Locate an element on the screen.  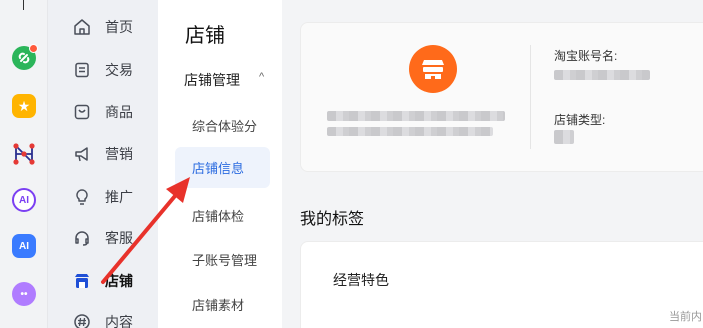
nav-item-label: 店铺 is located at coordinates (119, 281).